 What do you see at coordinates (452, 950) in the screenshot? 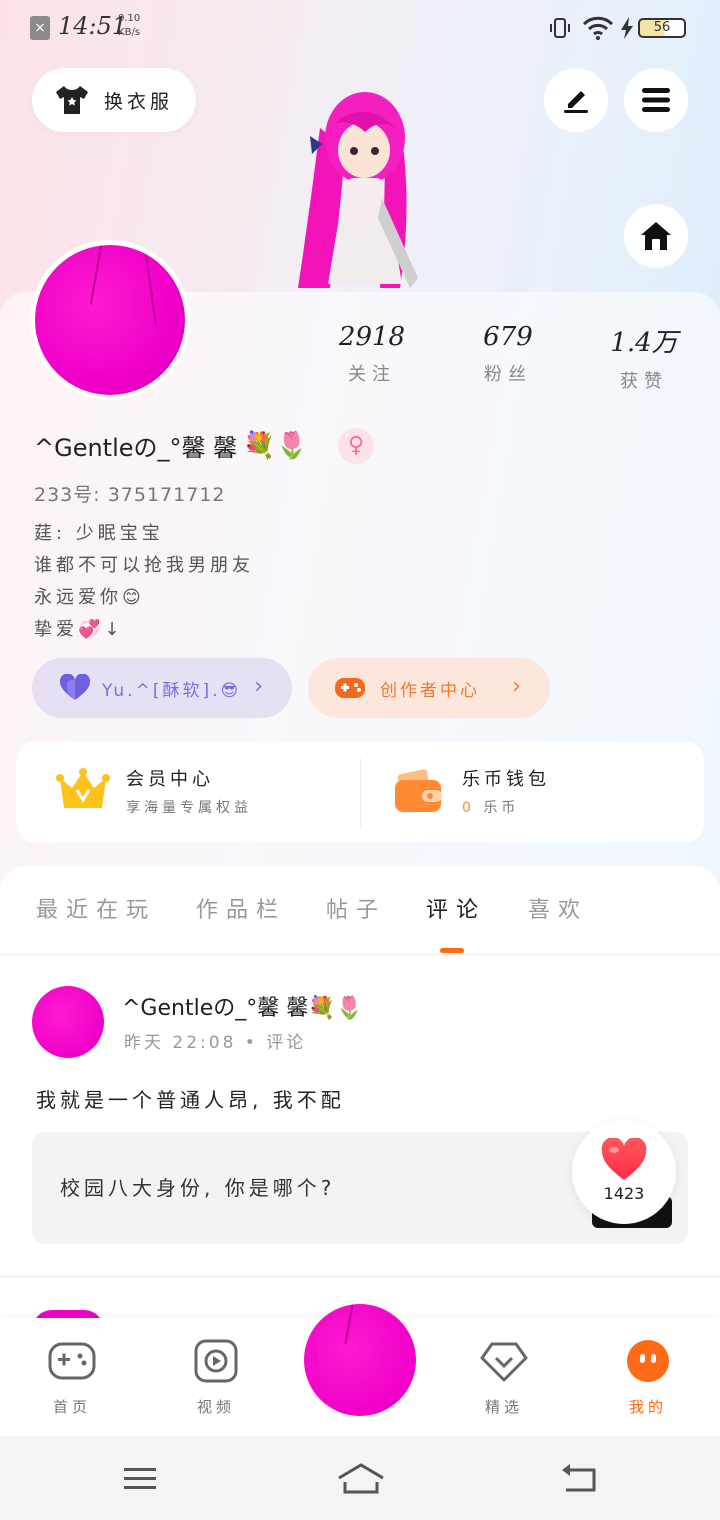
I see `active-tab-indicator` at bounding box center [452, 950].